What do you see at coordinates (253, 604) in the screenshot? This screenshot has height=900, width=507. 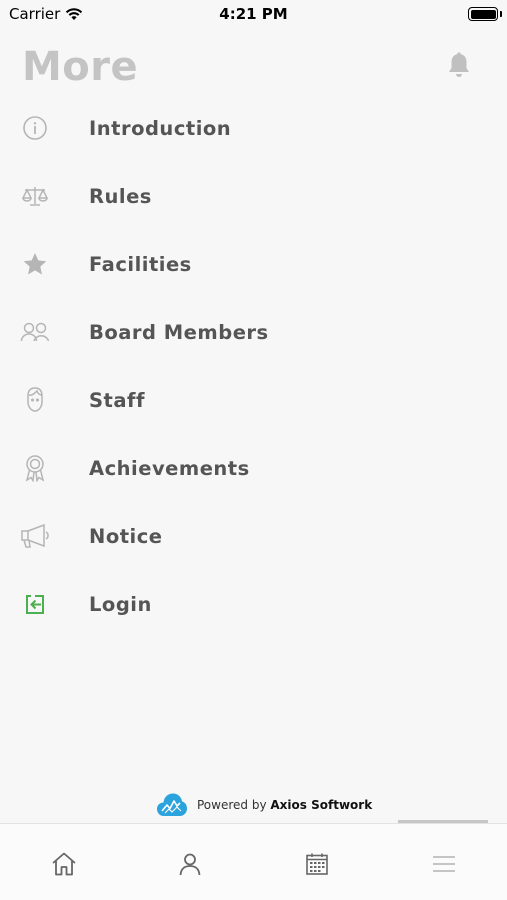 I see `menu-item-login: Login` at bounding box center [253, 604].